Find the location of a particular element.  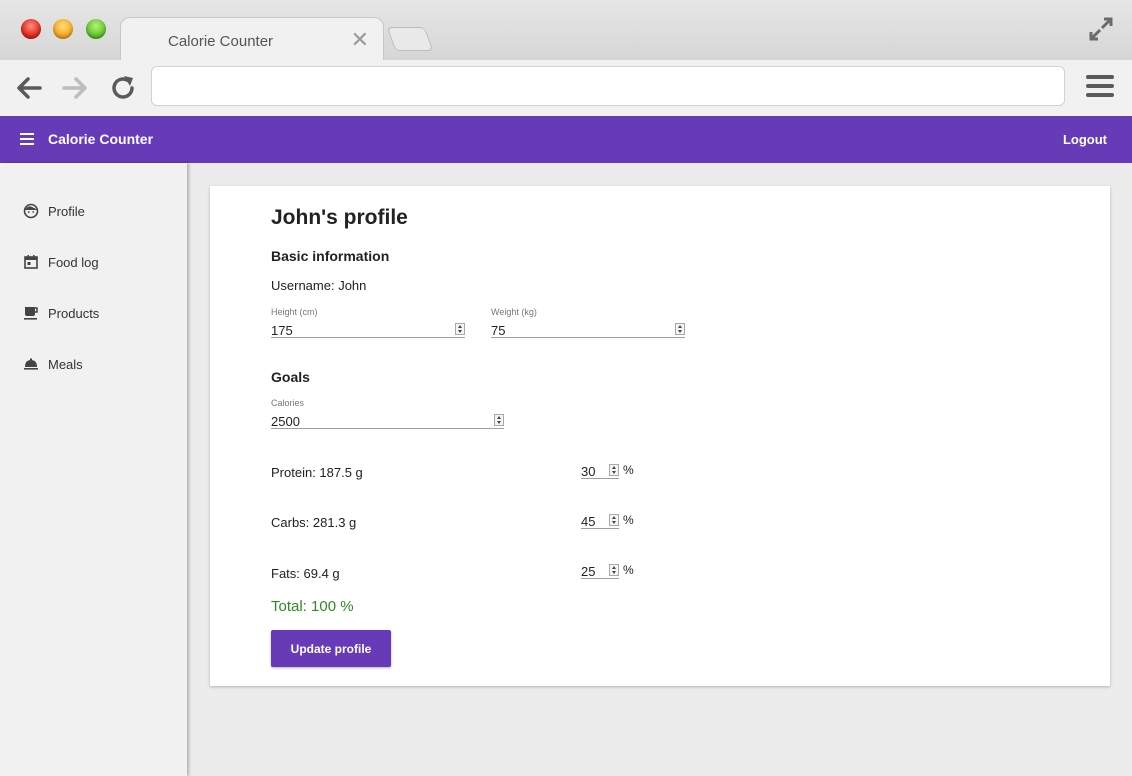

fats-percent-spinner is located at coordinates (614, 570).